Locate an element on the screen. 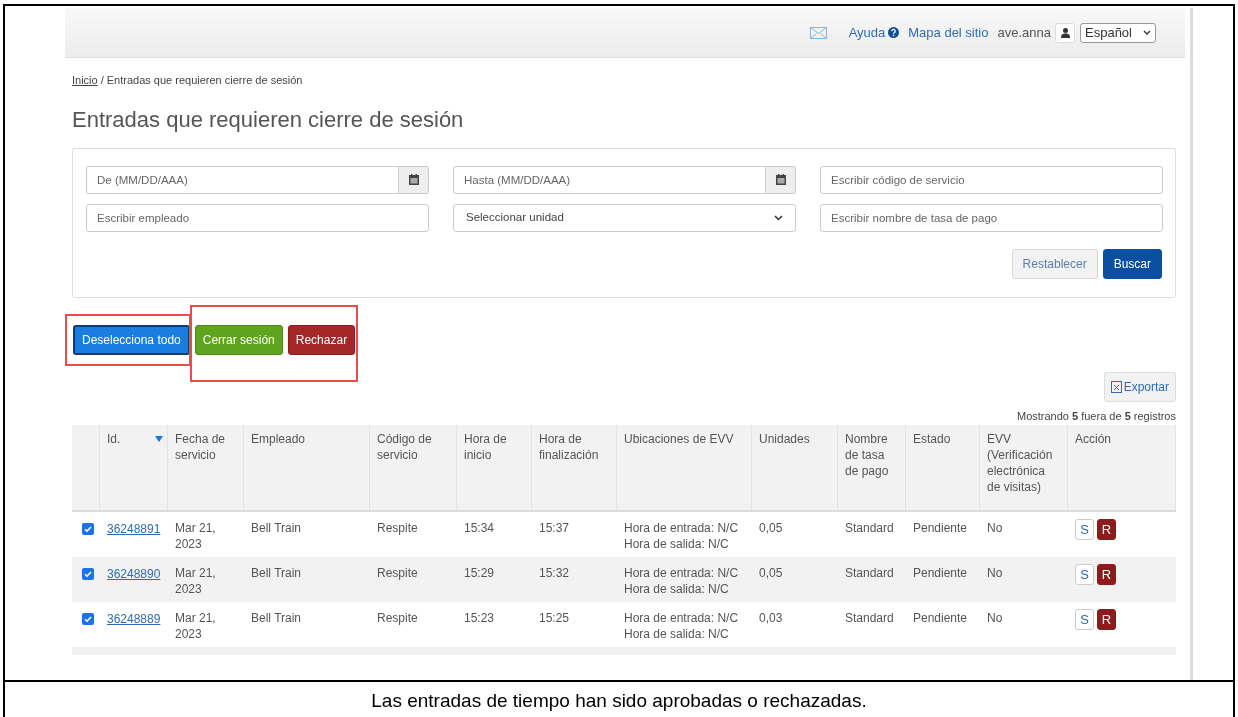 This screenshot has height=717, width=1238. id-link: 36248889 is located at coordinates (134, 619).